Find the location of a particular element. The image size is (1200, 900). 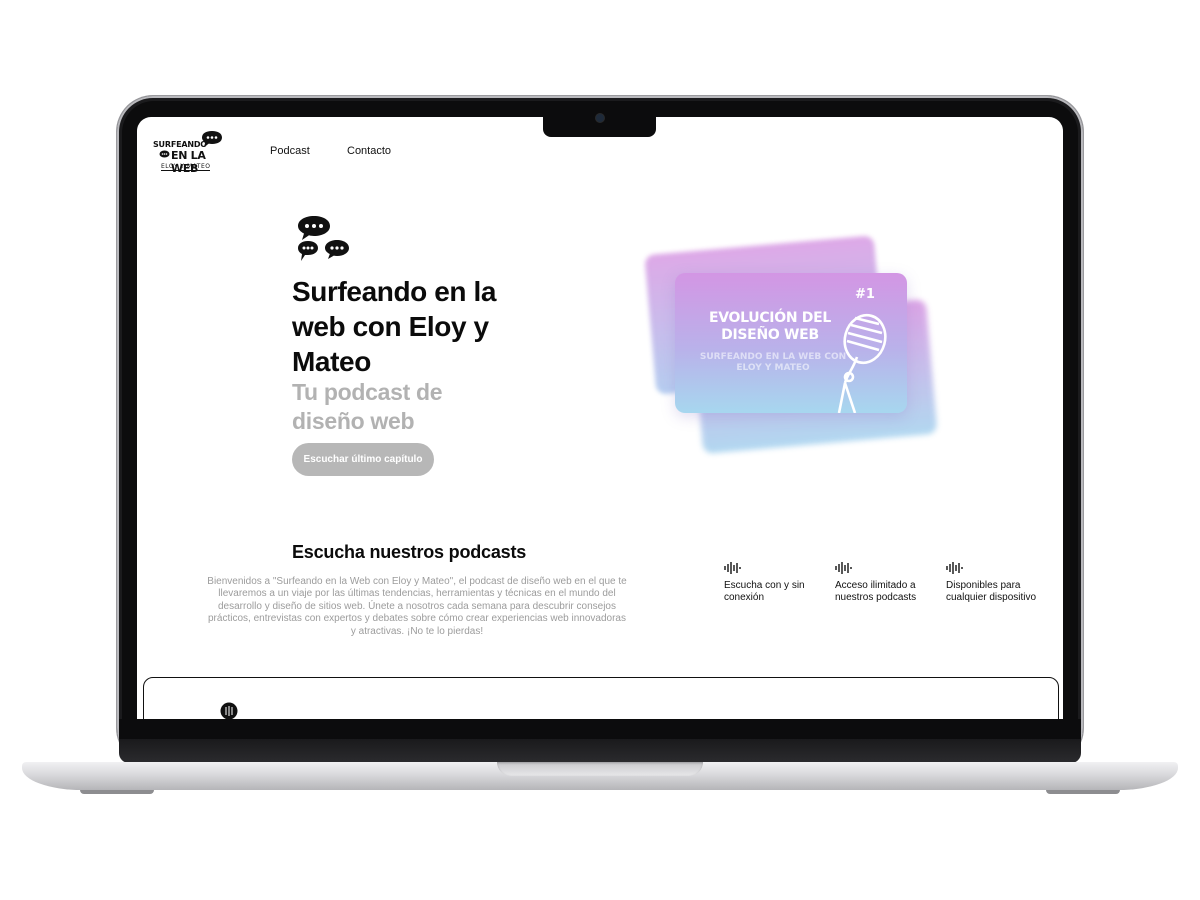

laptop-hinge is located at coordinates (600, 751).